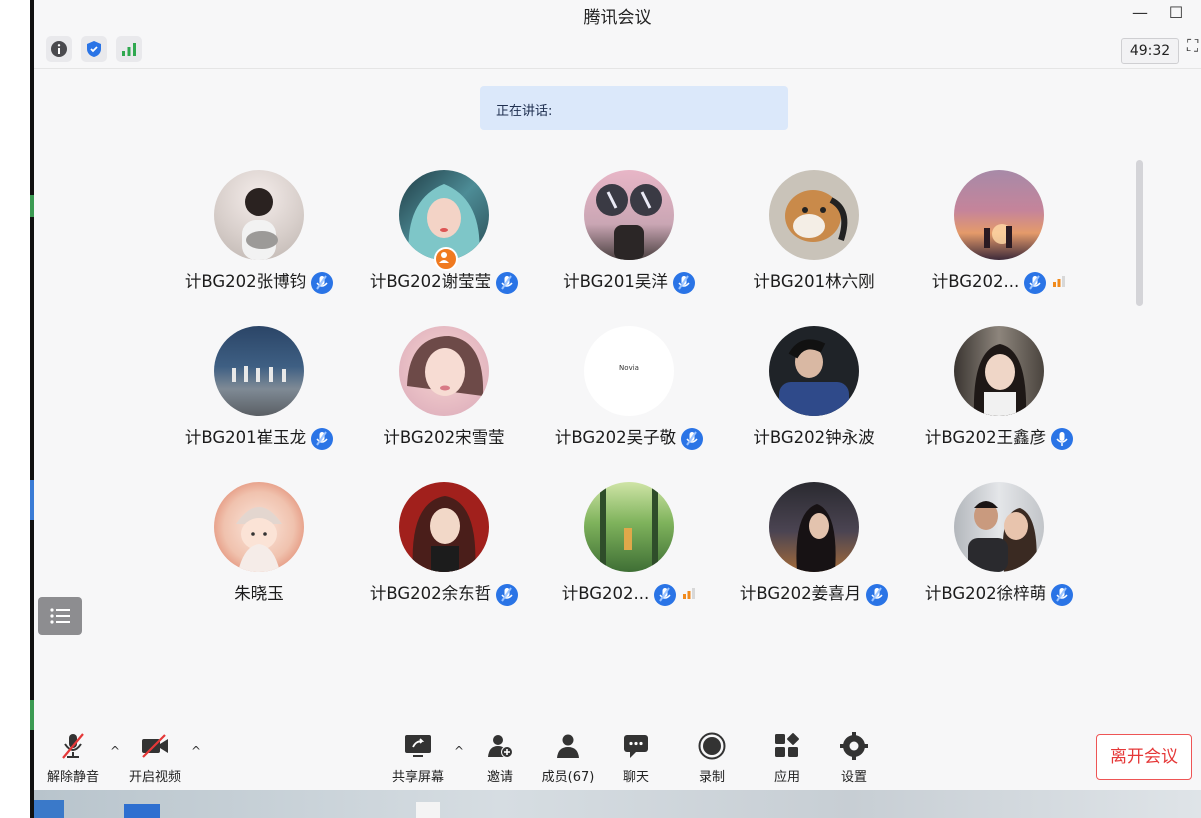 This screenshot has height=818, width=1201. Describe the element at coordinates (430, 593) in the screenshot. I see `participant-name: 计BG202余东哲` at that location.